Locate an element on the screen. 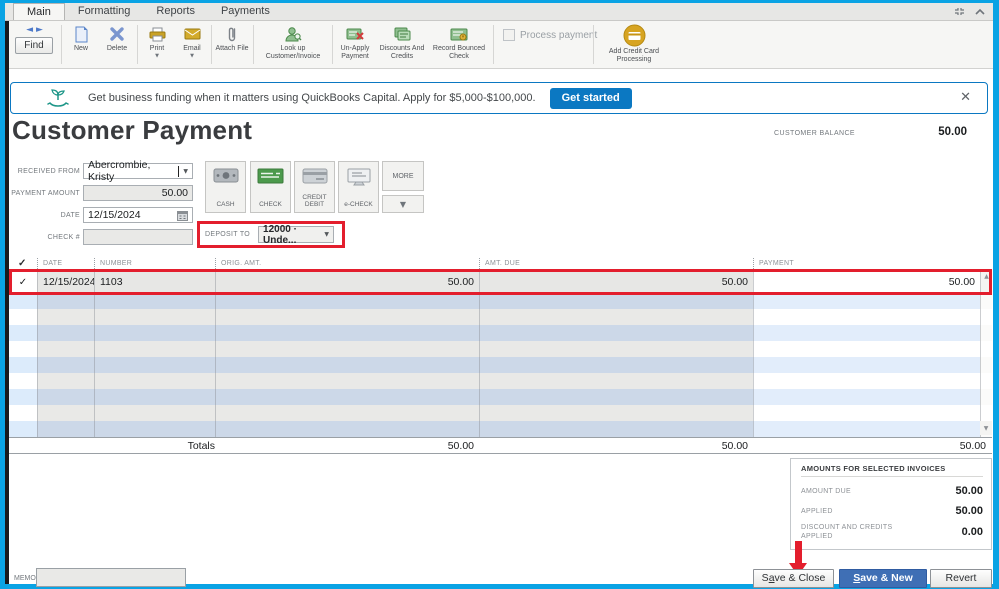 The width and height of the screenshot is (999, 589). payment-amount-field: 50.00 is located at coordinates (138, 193).